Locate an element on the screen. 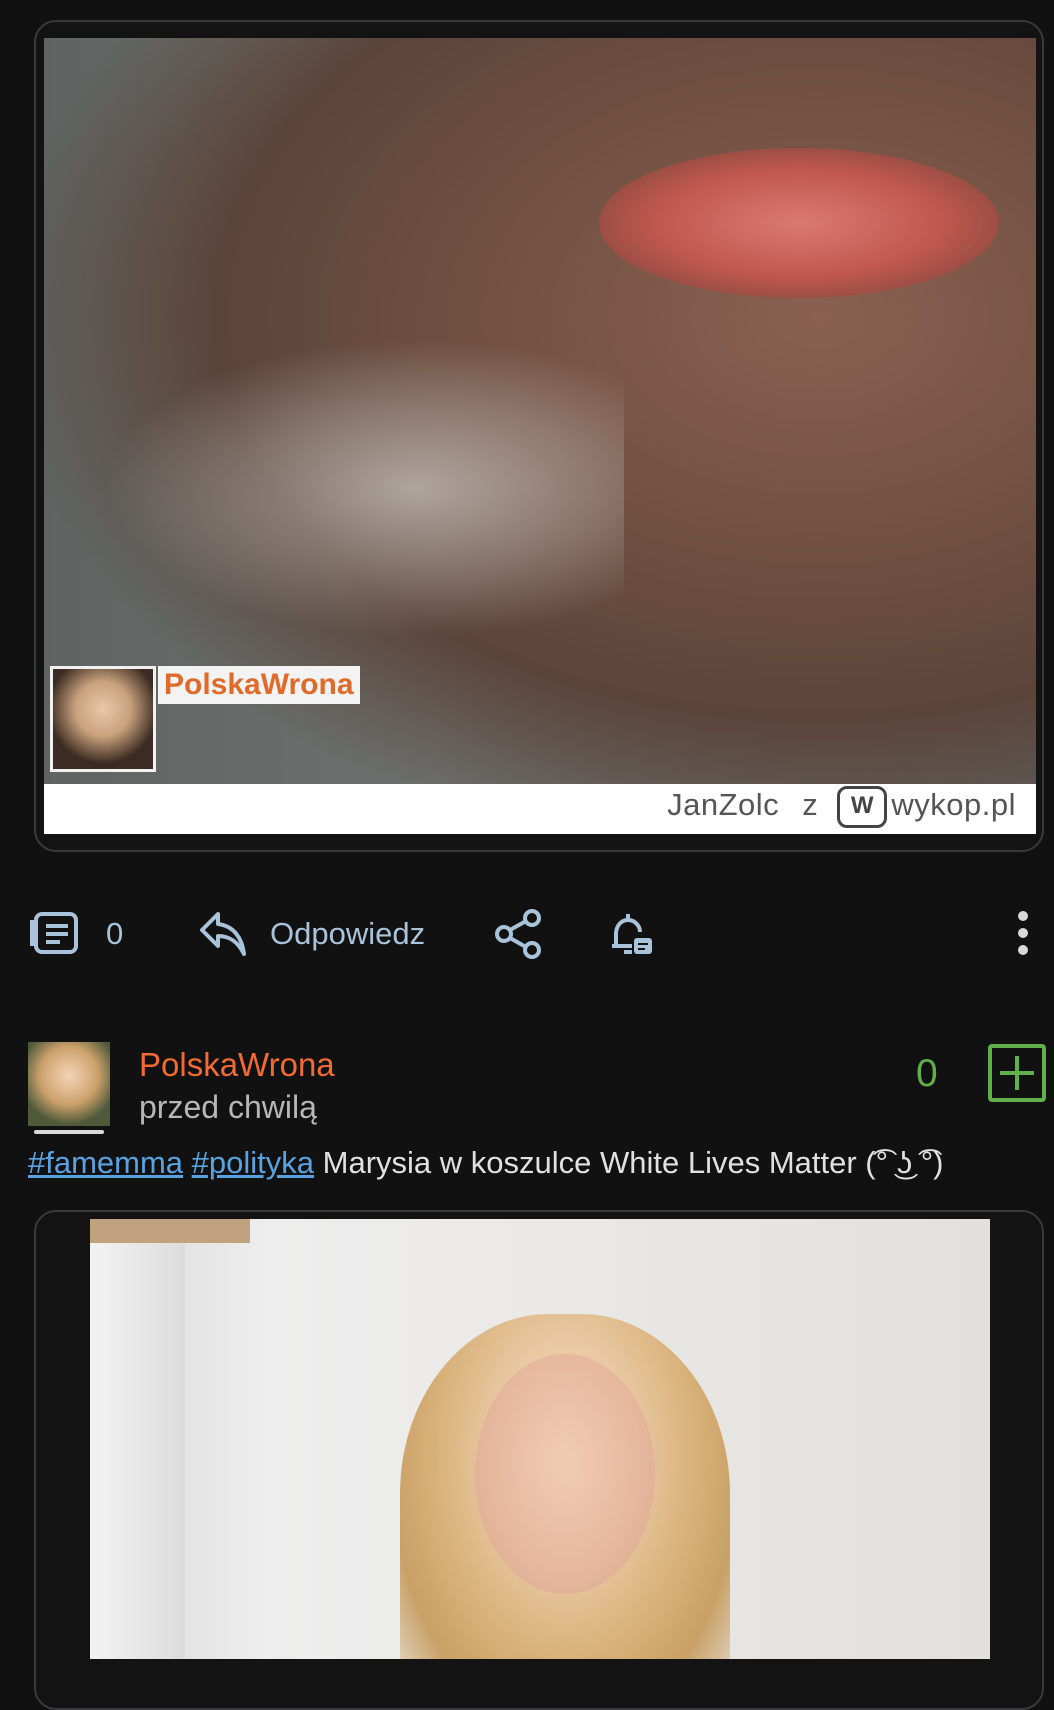 The image size is (1054, 1710). image-watermark: PolskaWrona is located at coordinates (215, 720).